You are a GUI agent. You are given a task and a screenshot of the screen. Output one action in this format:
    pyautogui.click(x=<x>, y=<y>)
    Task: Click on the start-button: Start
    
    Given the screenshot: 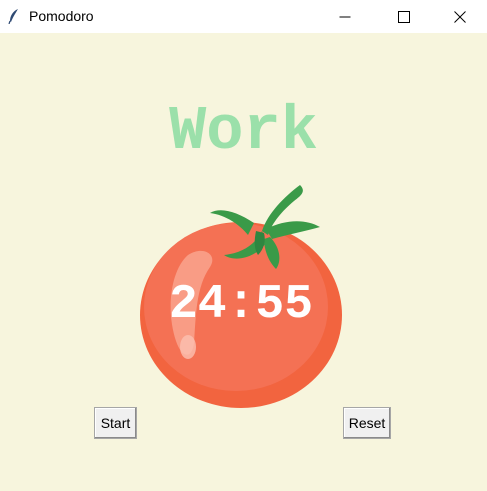 What is the action you would take?
    pyautogui.click(x=115, y=423)
    